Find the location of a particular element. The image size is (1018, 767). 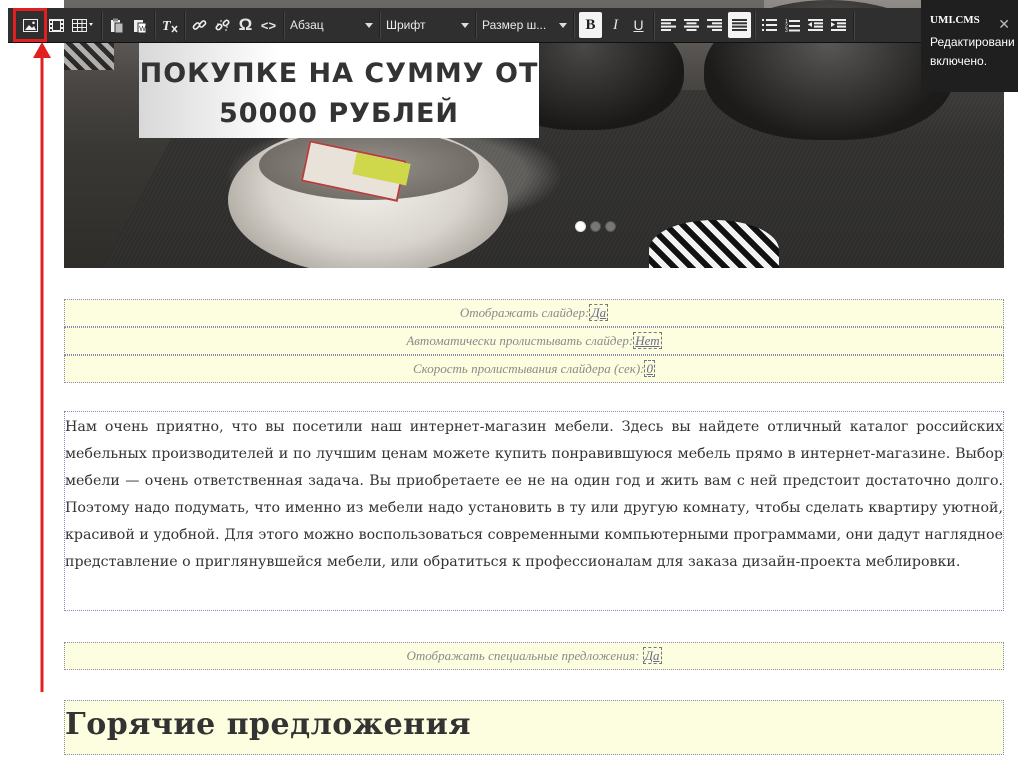

field-value: Нет is located at coordinates (647, 340).